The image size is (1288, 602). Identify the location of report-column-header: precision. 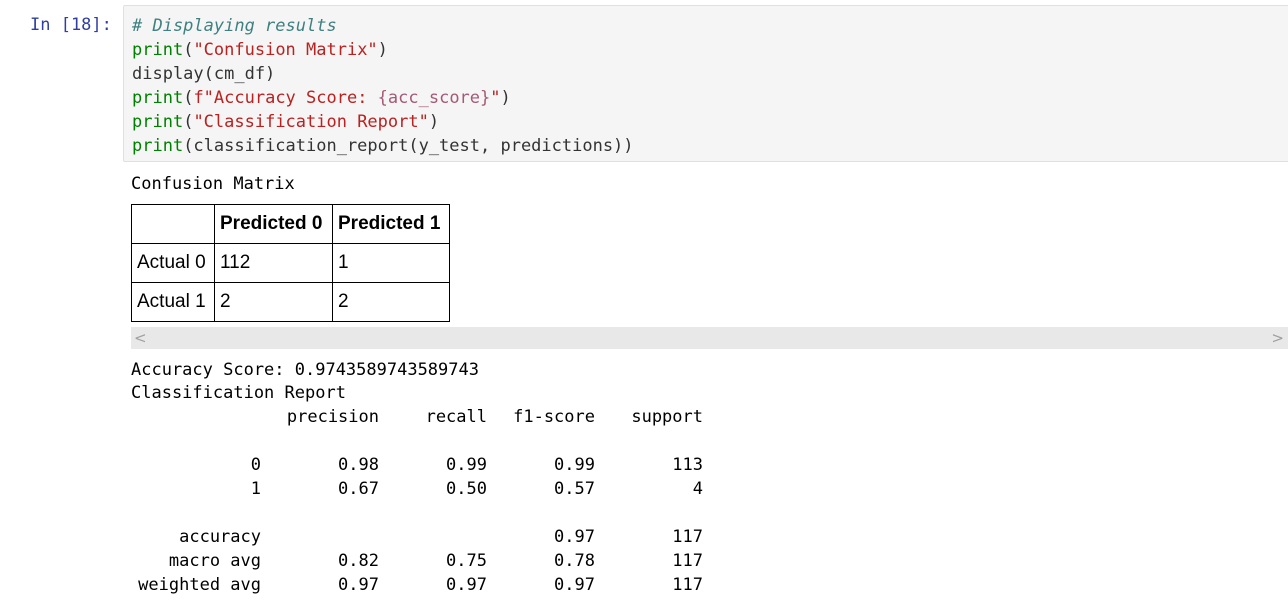
(332, 417).